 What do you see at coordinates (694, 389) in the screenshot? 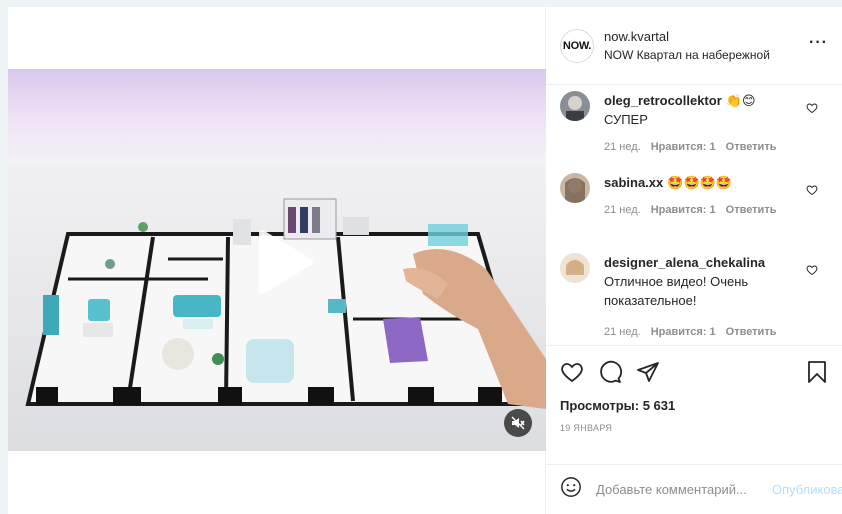
I see `post-actions: Просмотры: 5 631 19 ЯНВАРЯ` at bounding box center [694, 389].